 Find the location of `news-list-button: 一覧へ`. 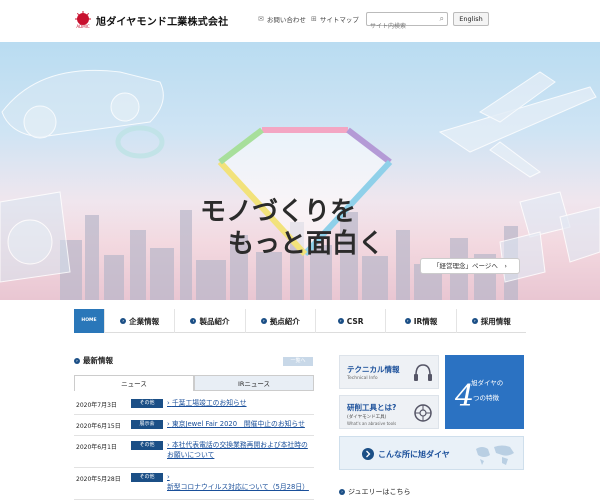

news-list-button: 一覧へ is located at coordinates (298, 361).